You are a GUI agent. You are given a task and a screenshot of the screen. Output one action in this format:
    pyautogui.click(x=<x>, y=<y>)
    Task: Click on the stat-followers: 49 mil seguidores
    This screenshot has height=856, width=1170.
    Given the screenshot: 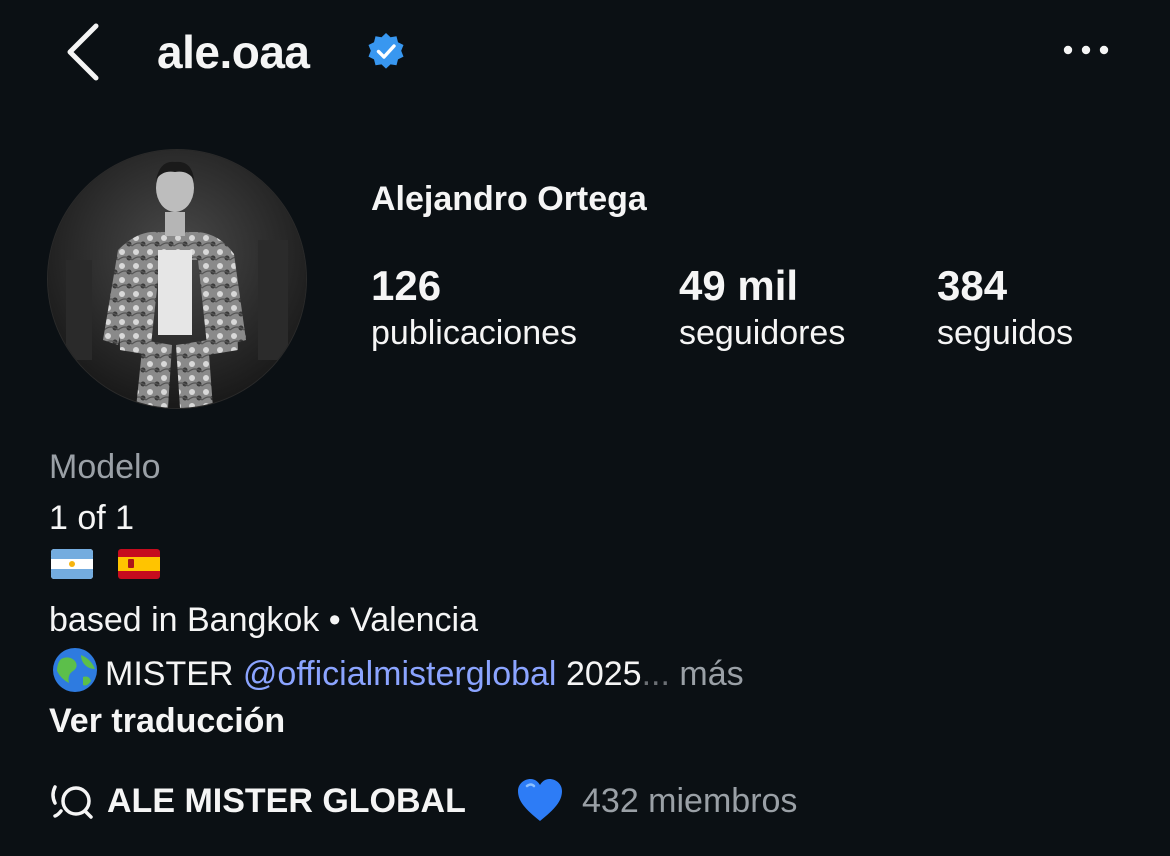 What is the action you would take?
    pyautogui.click(x=762, y=308)
    